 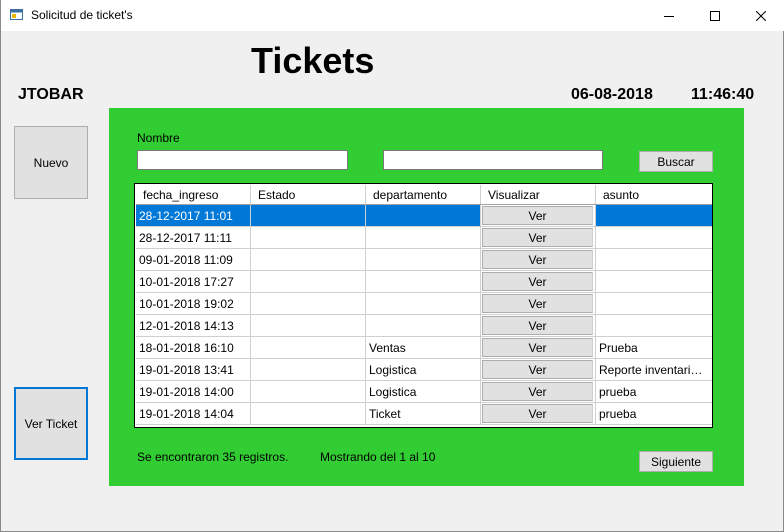 I want to click on window-title: Solicitud de ticket's, so click(x=82, y=15).